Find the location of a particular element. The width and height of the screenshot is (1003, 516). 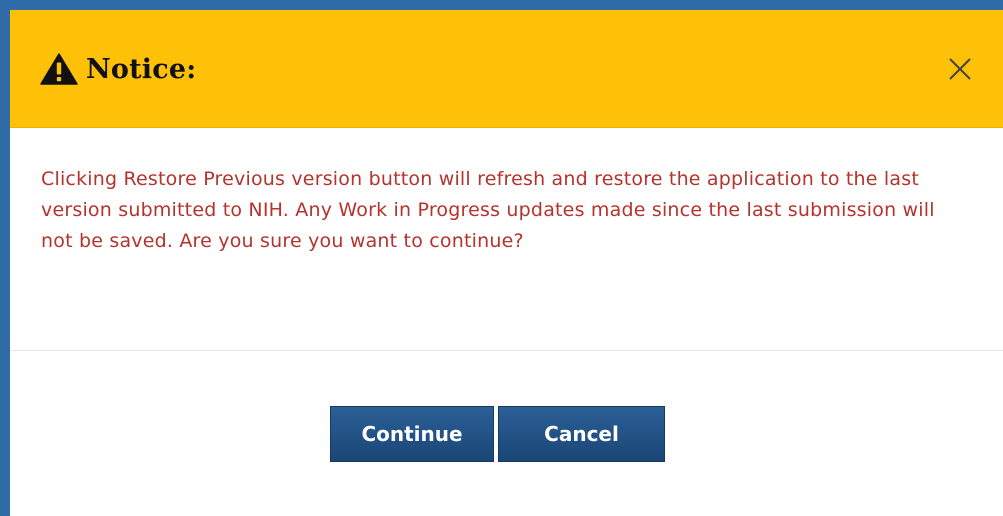

close-icon is located at coordinates (960, 69).